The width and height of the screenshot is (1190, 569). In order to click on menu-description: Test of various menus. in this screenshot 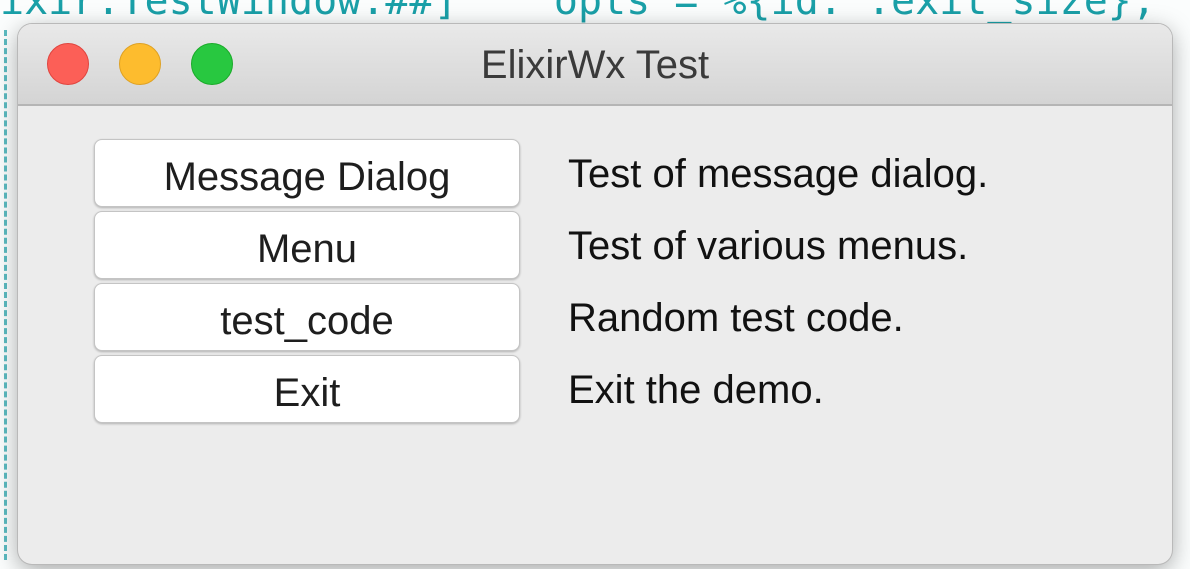, I will do `click(768, 246)`.